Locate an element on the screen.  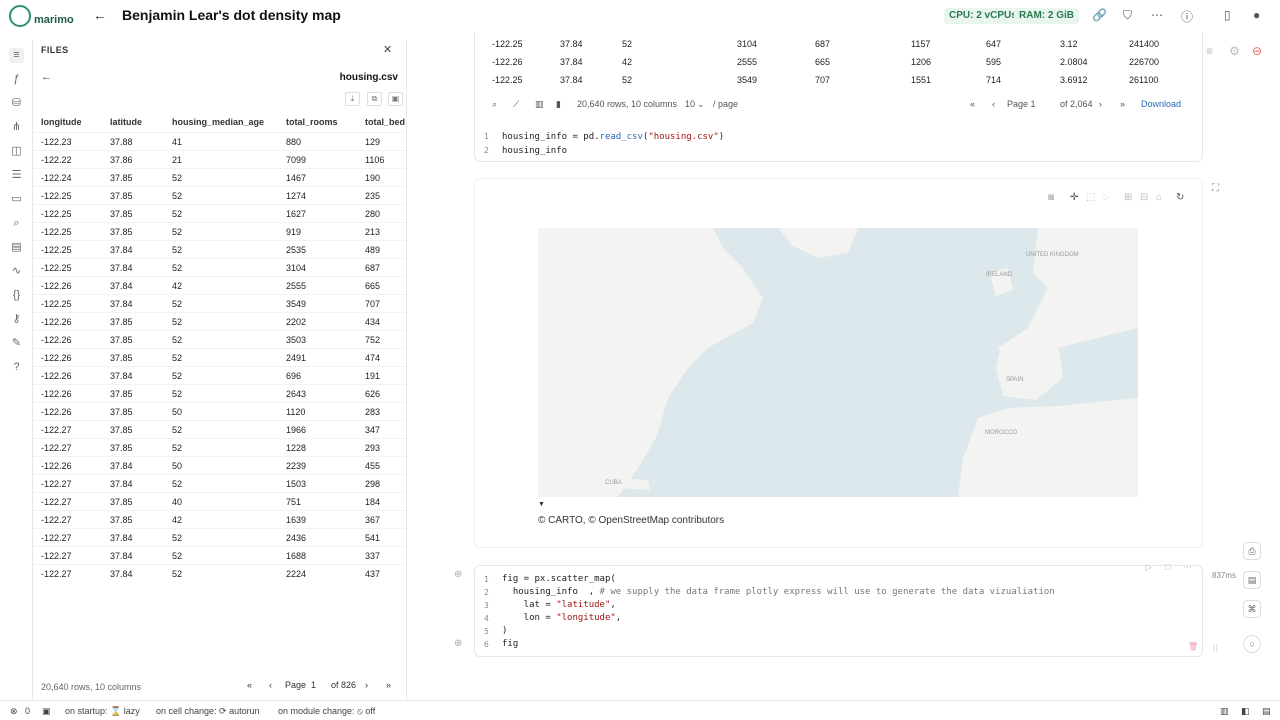
table-row: -122.26 37.85 52 2643 626 is located at coordinates (219, 393).